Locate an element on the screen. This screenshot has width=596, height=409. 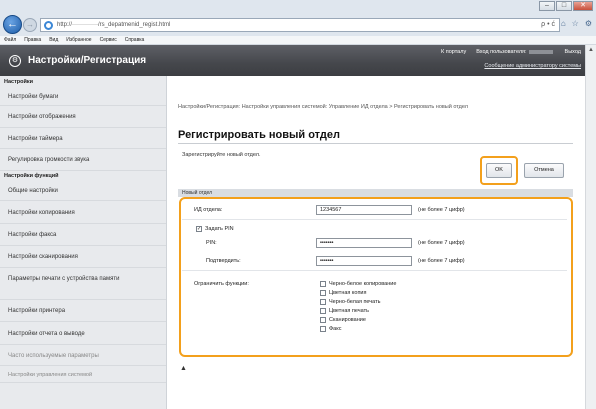
restrict-bw-copy-checkbox is located at coordinates (323, 284).